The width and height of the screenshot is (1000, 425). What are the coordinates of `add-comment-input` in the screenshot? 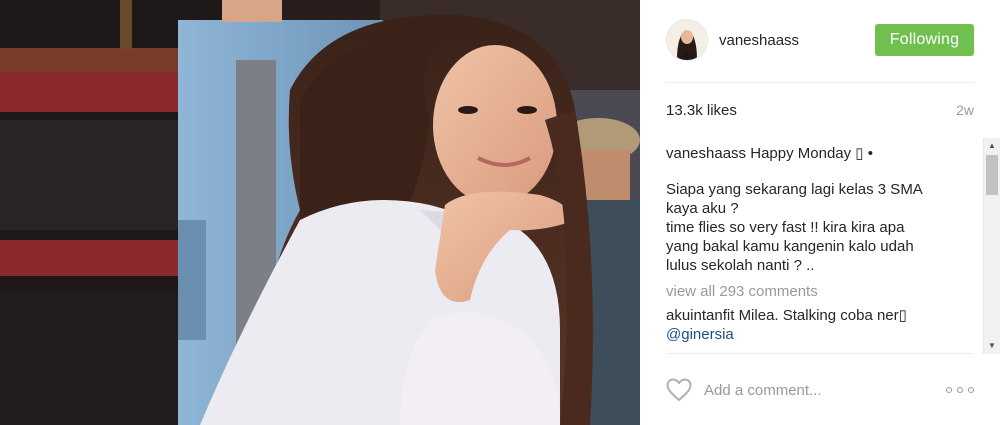 It's located at (822, 390).